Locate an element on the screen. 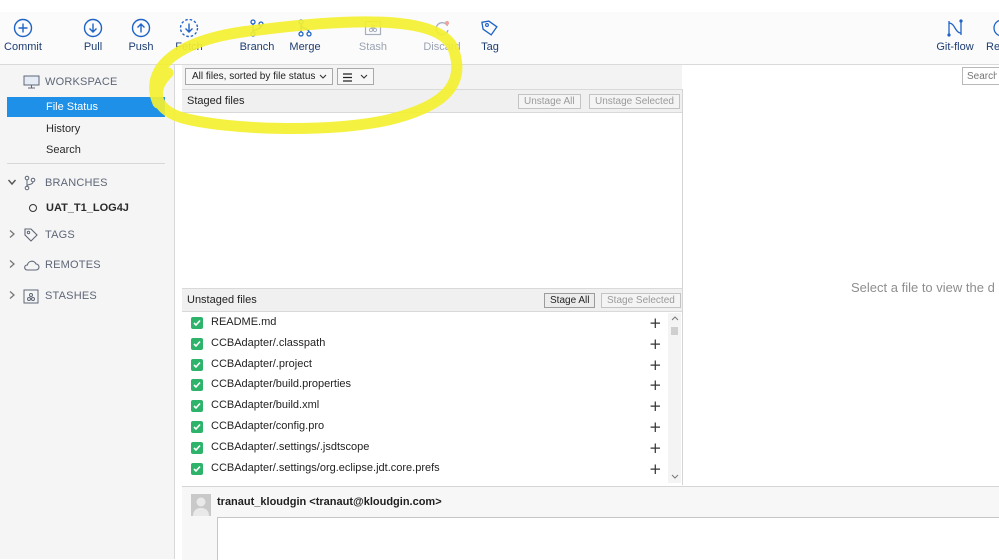  search-input is located at coordinates (980, 76).